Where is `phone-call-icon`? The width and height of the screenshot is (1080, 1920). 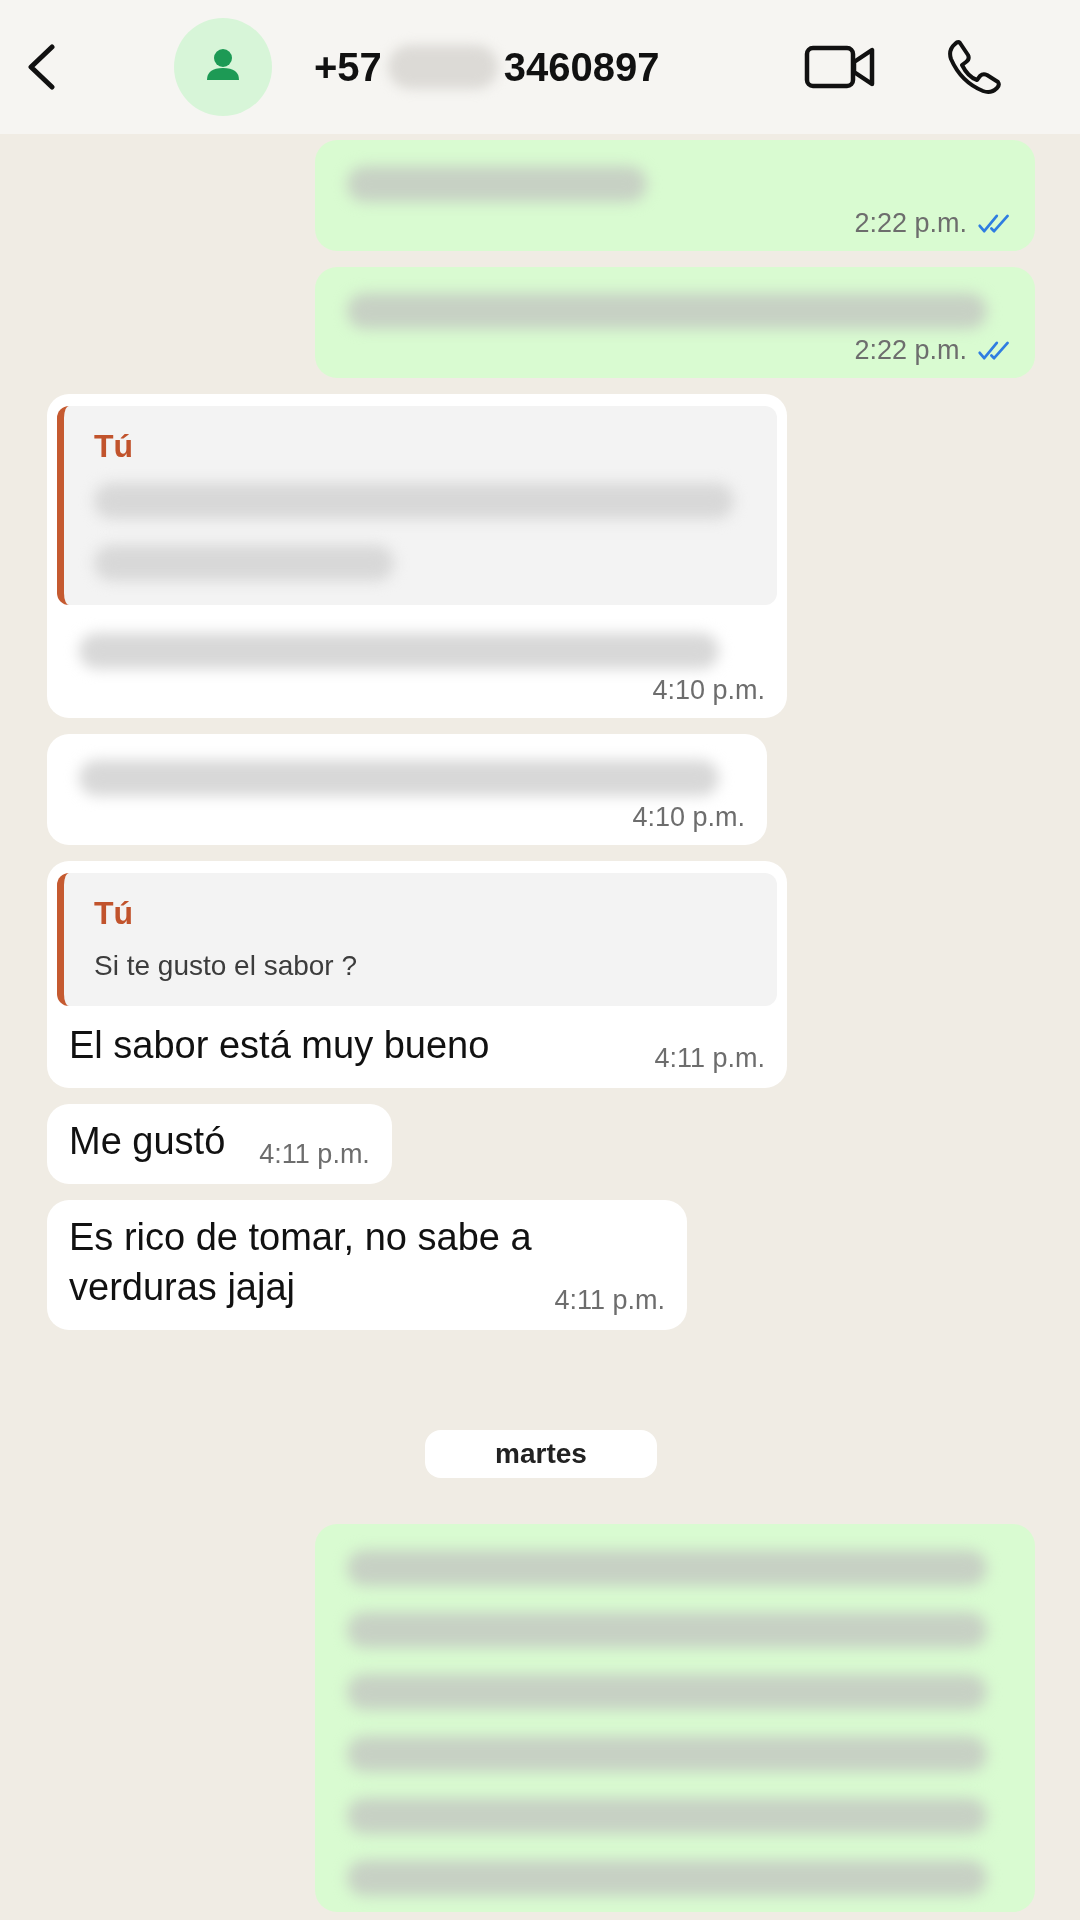
phone-call-icon is located at coordinates (974, 67).